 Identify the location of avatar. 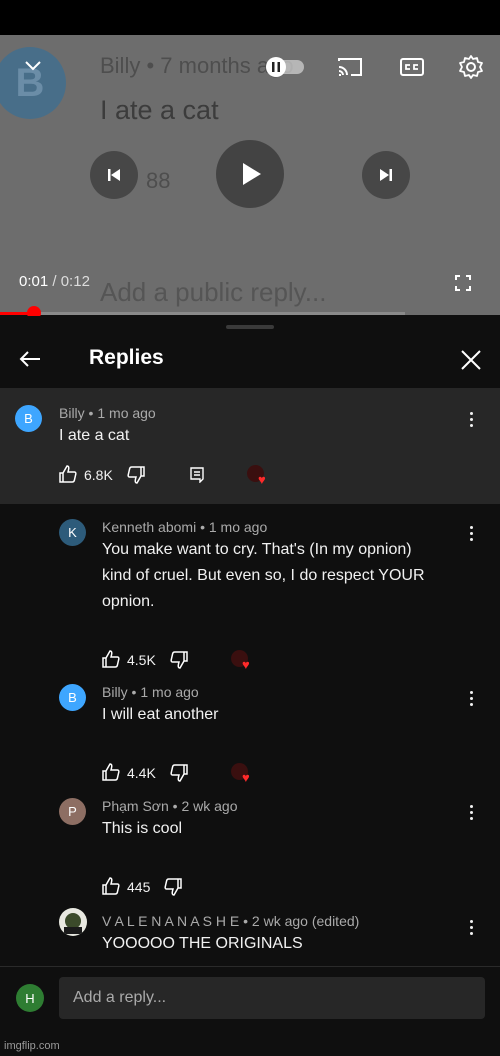
(73, 922).